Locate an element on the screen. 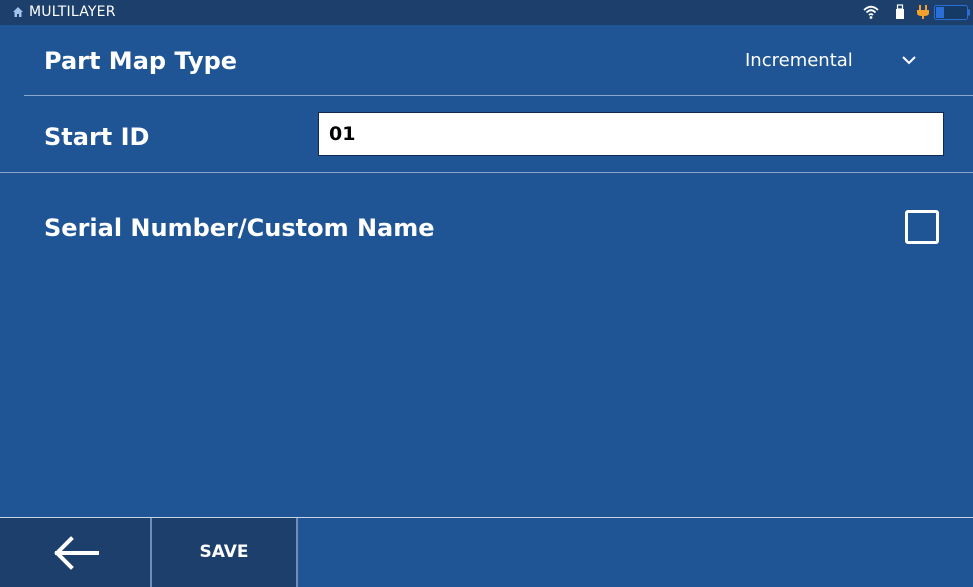 The height and width of the screenshot is (587, 973). power-plug-icon is located at coordinates (923, 12).